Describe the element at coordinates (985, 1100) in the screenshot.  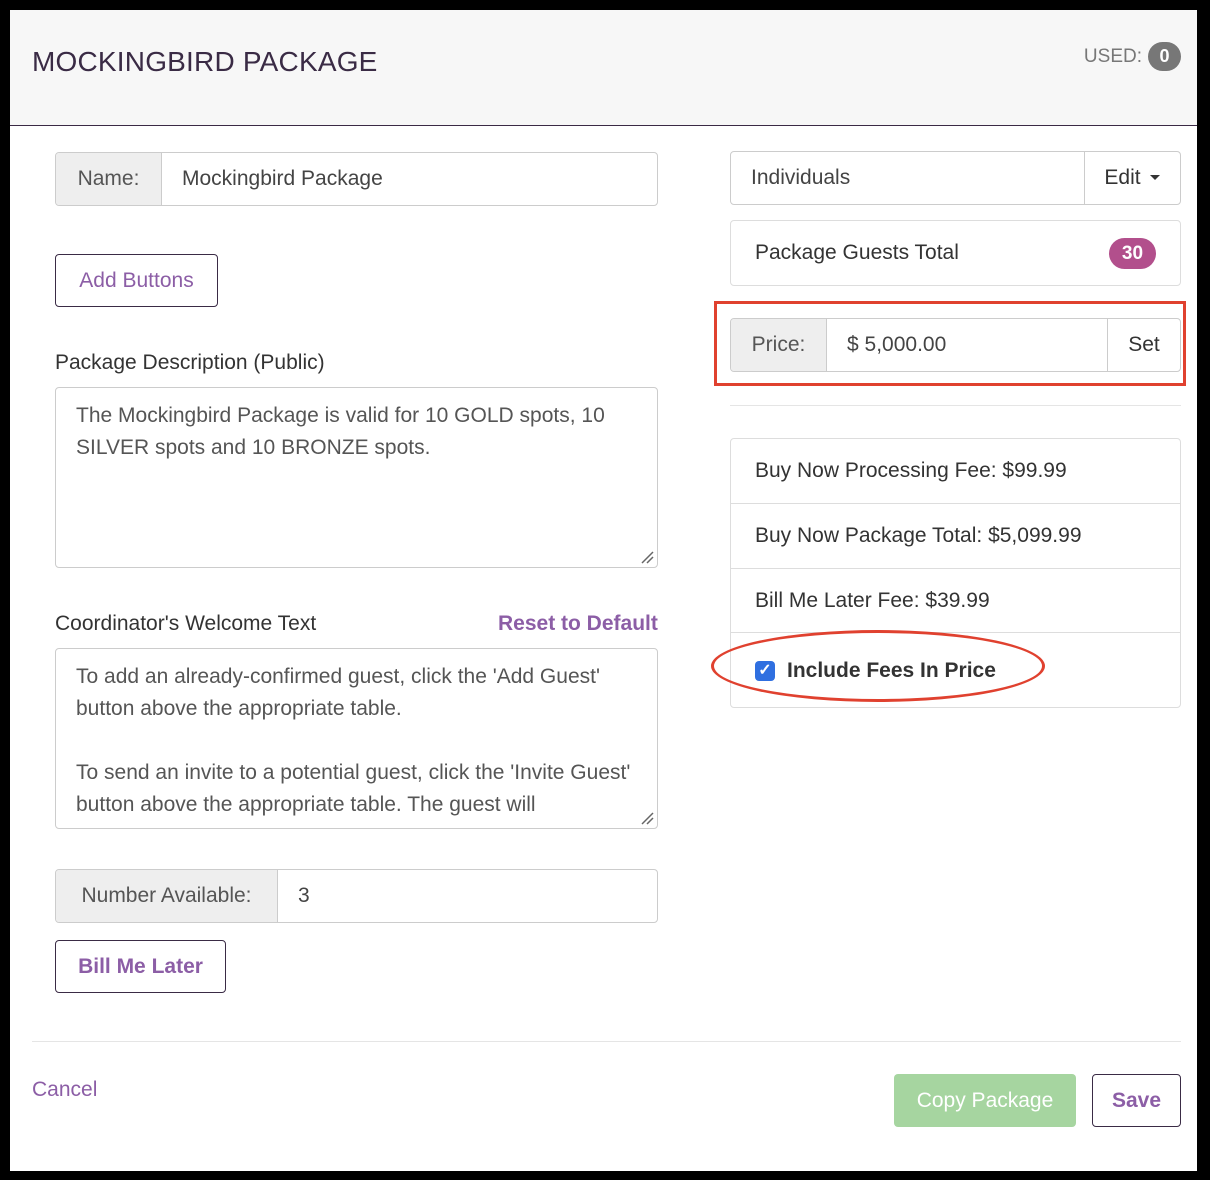
I see `copy-package-button: Copy Package` at that location.